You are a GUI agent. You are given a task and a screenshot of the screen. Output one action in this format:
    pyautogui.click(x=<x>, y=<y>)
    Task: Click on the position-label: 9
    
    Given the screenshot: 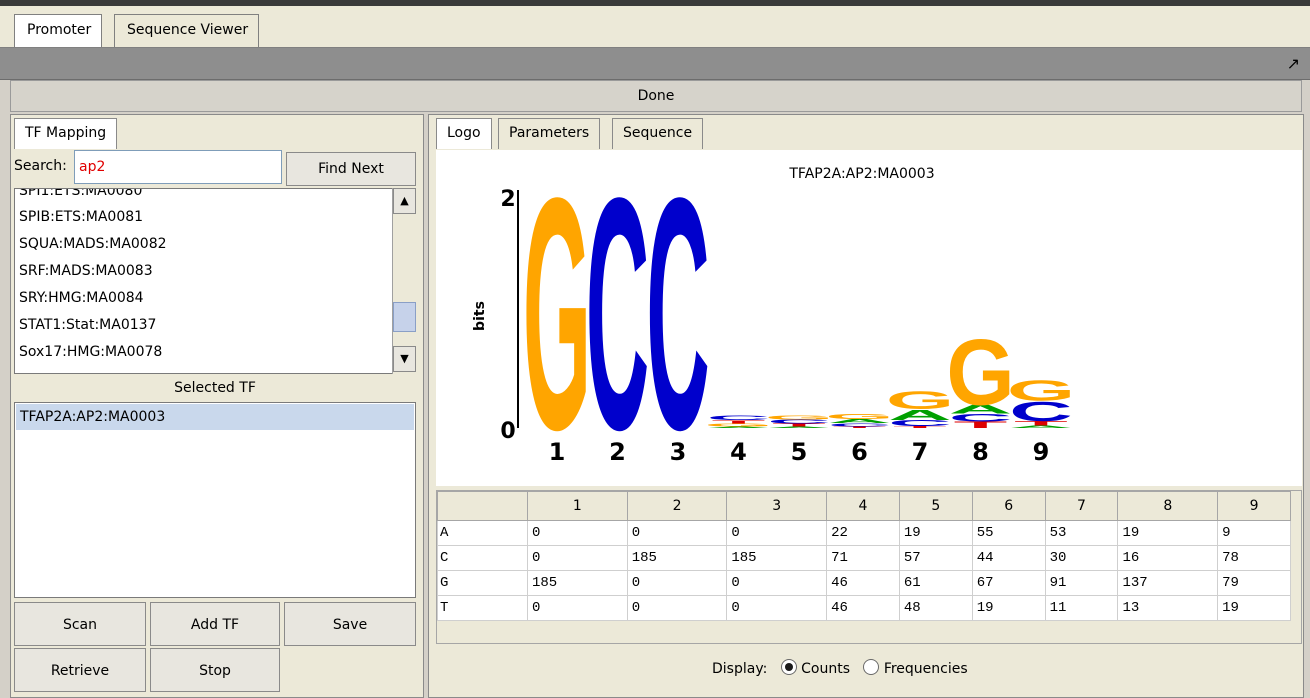 What is the action you would take?
    pyautogui.click(x=1041, y=452)
    